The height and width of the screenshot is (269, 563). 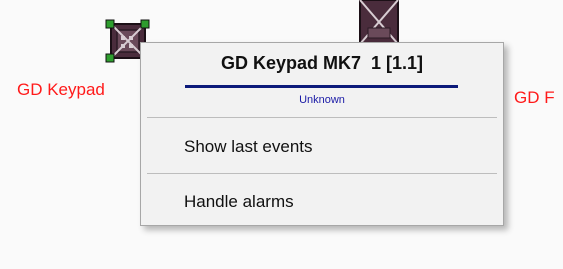 I want to click on menu-item-show-last-events: Show last events, so click(x=322, y=147).